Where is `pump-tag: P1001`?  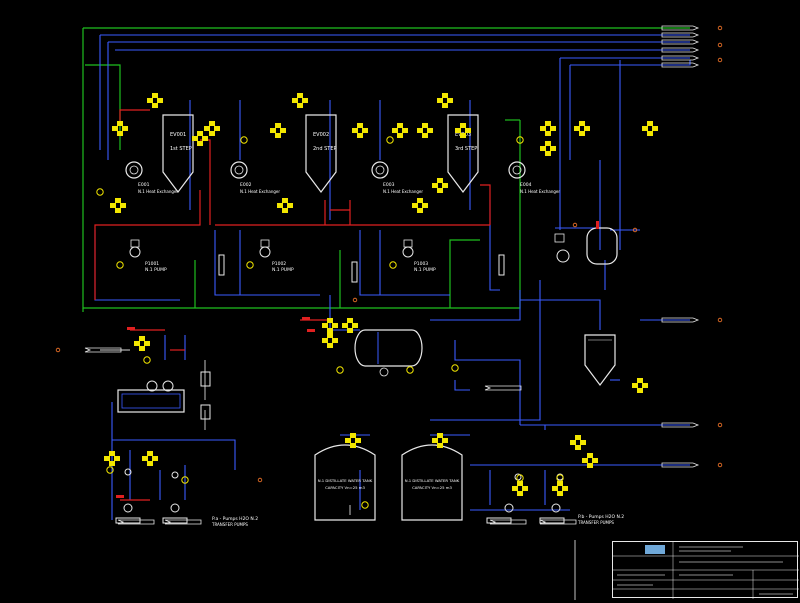 pump-tag: P1001 is located at coordinates (152, 264).